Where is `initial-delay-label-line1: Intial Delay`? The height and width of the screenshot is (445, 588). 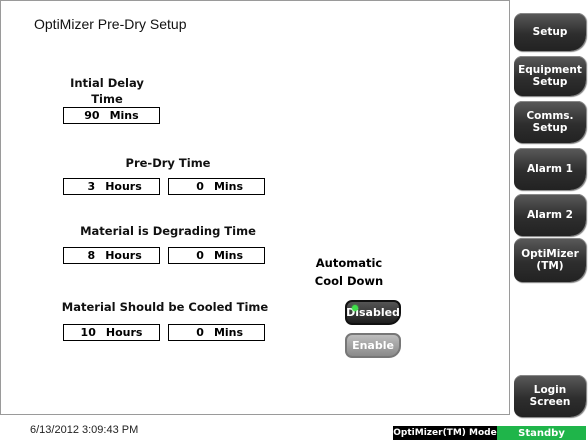 initial-delay-label-line1: Intial Delay is located at coordinates (107, 83).